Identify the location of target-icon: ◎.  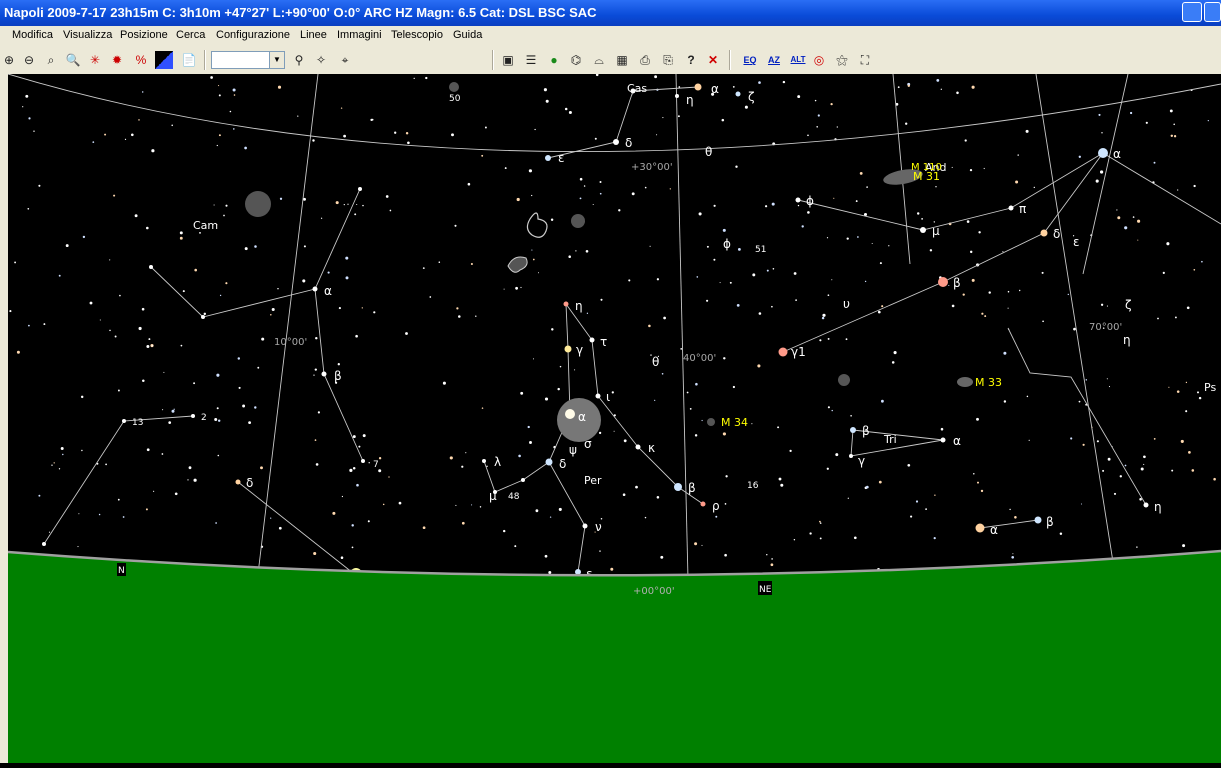
(819, 60).